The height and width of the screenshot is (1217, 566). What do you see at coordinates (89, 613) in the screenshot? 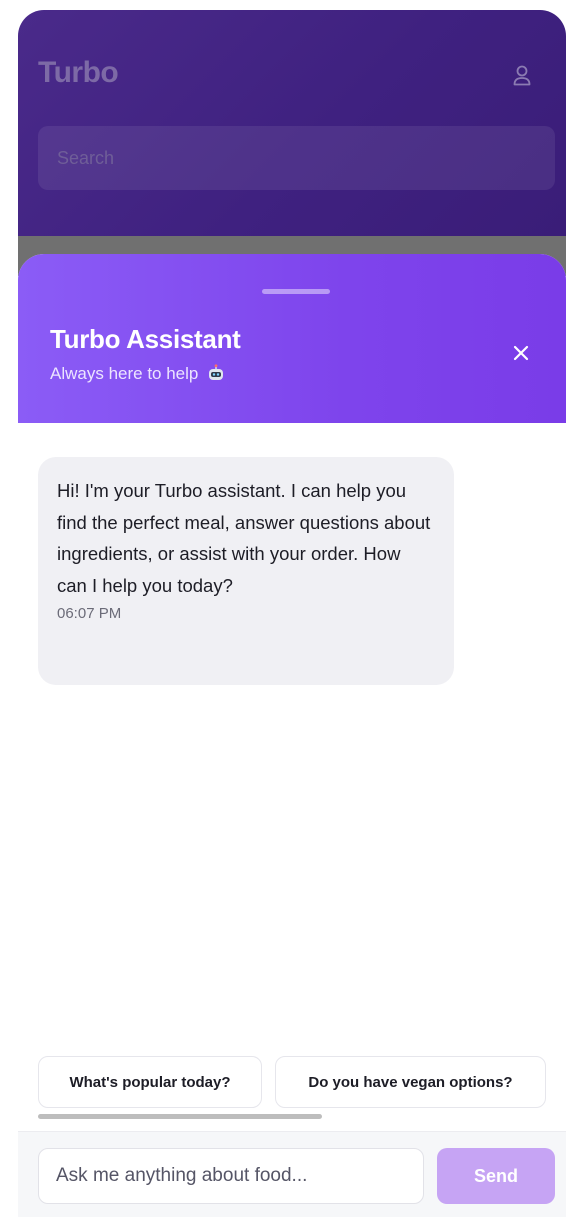
I see `message-timestamp: 06:07 PM` at bounding box center [89, 613].